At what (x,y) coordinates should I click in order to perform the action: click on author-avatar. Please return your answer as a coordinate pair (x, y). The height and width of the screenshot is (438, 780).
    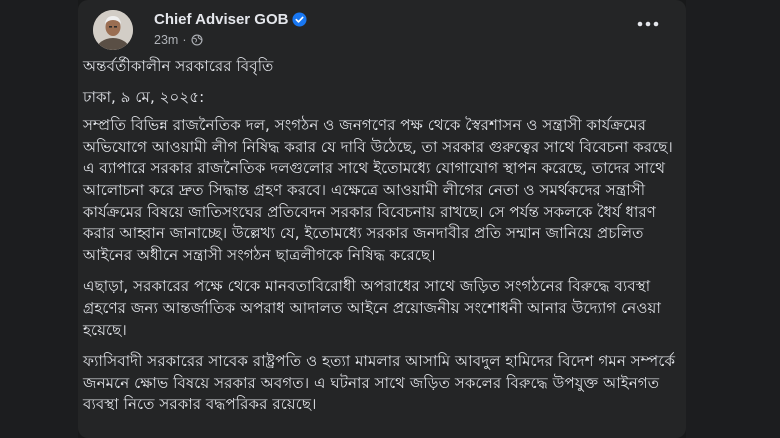
    Looking at the image, I should click on (113, 30).